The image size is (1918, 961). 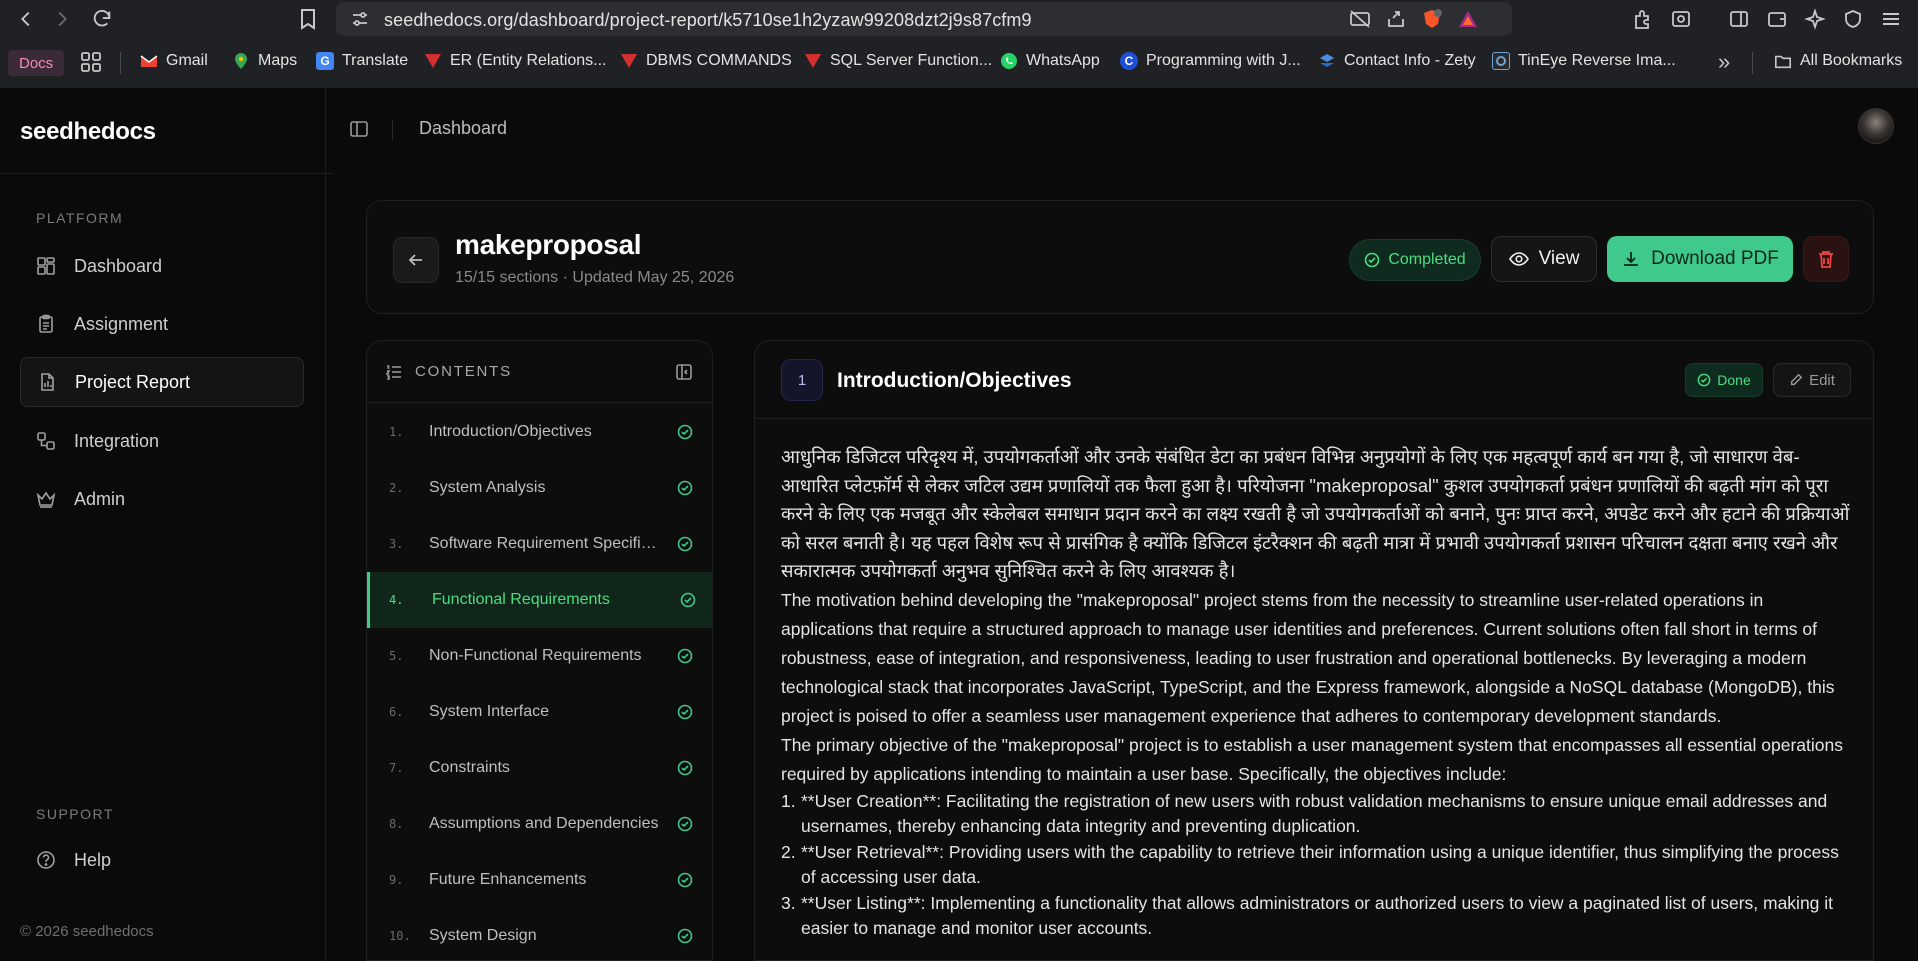 I want to click on bookmarks-divider, so click(x=1752, y=63).